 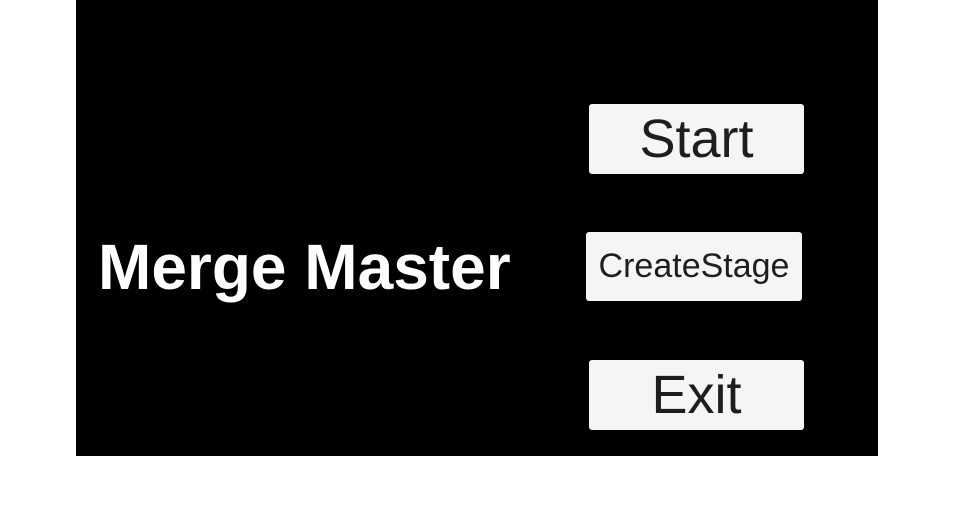 I want to click on exit-button: Exit, so click(x=696, y=395).